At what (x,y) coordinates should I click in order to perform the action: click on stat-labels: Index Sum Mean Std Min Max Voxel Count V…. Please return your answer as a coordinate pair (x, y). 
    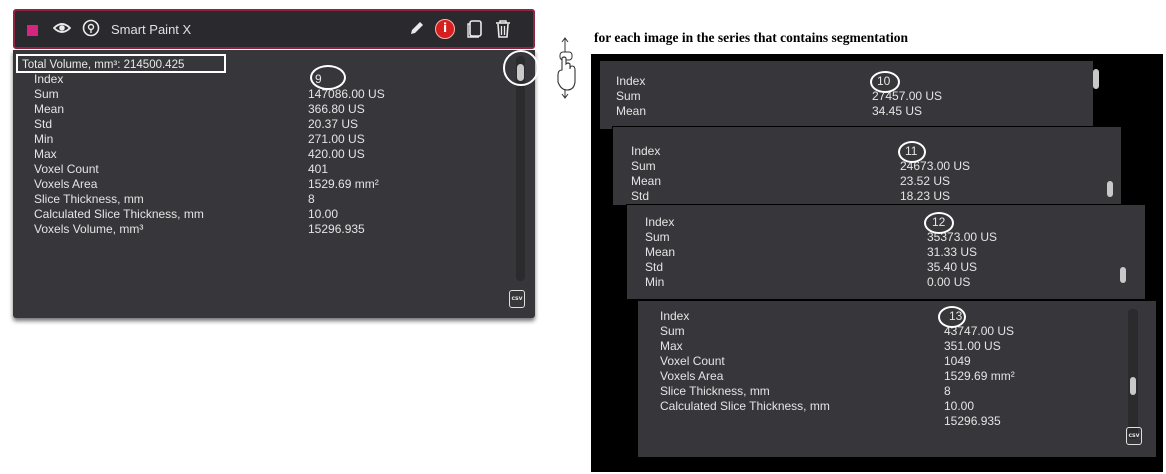
    Looking at the image, I should click on (164, 154).